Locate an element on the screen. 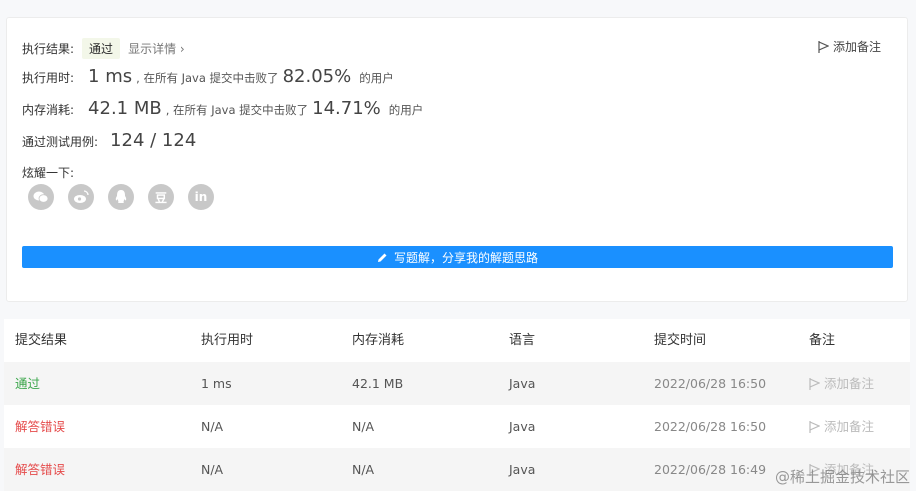  memory-percent: 14.71% is located at coordinates (346, 108).